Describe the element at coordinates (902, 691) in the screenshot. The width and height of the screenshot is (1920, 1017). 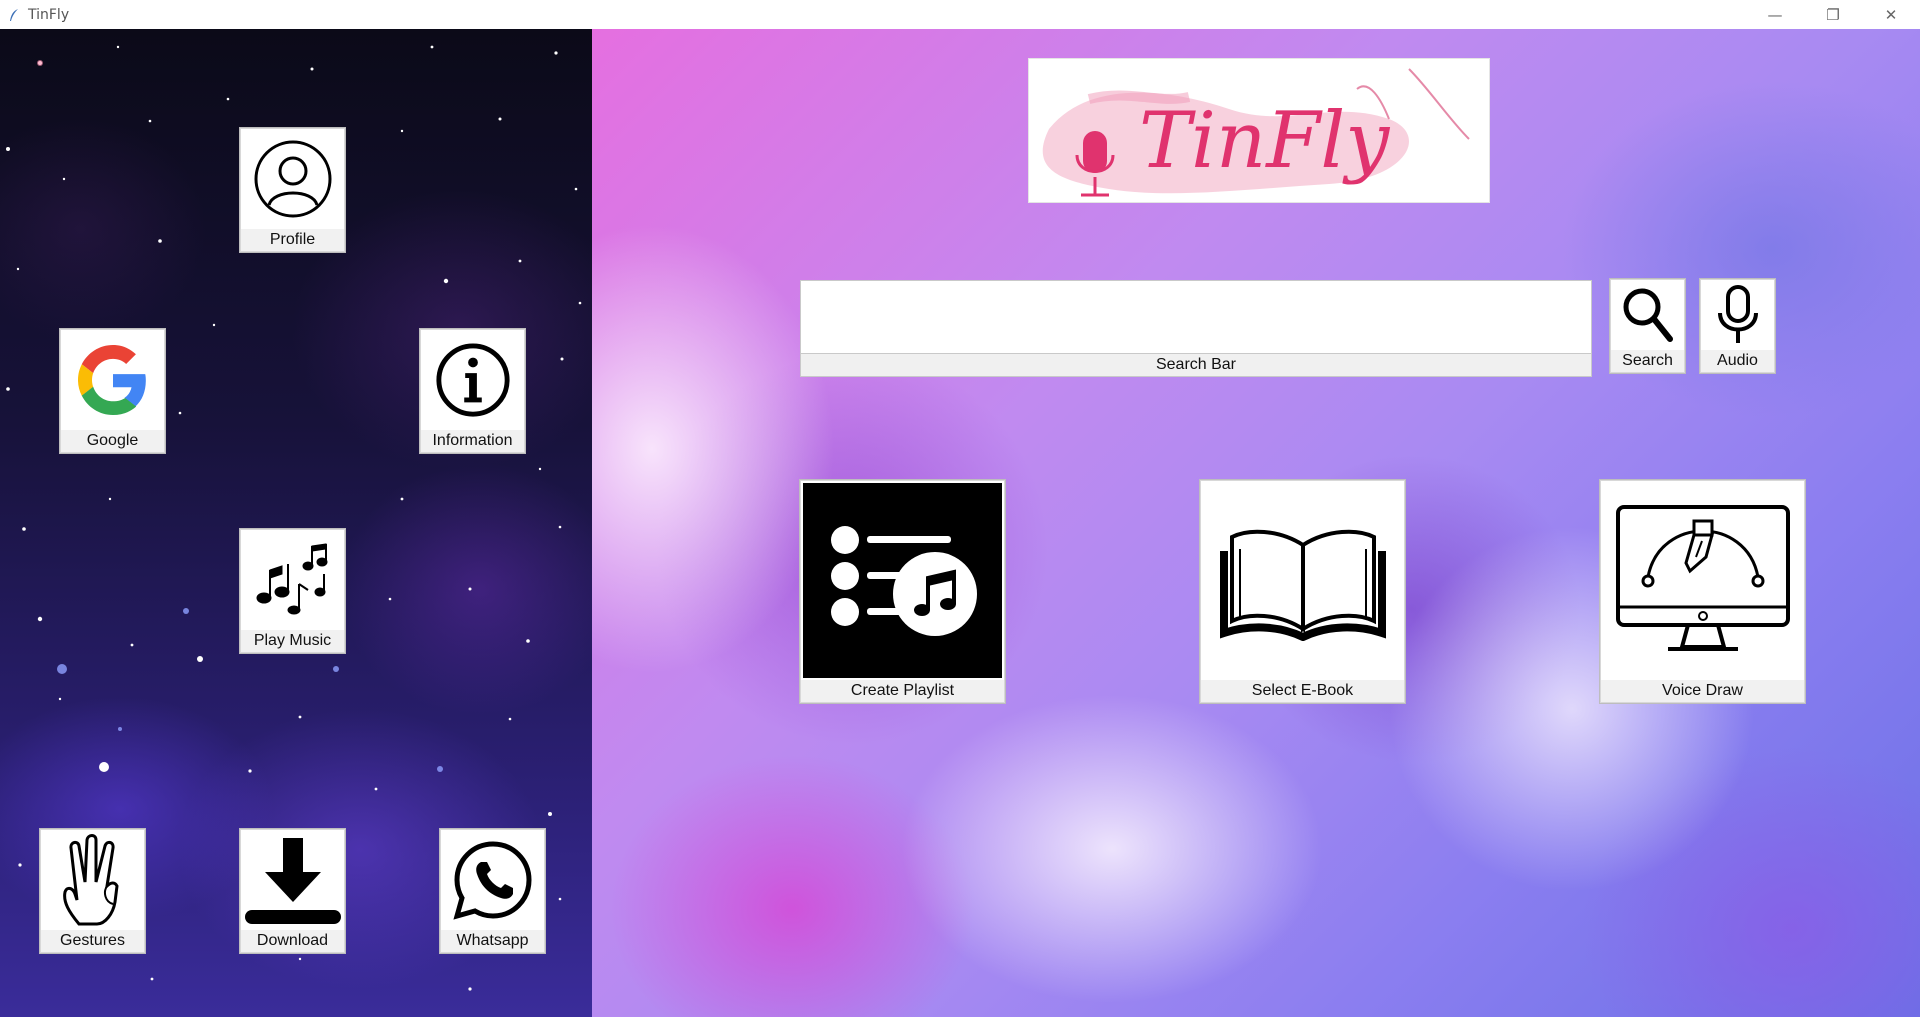
I see `create-playlist-label: Create Playlist` at that location.